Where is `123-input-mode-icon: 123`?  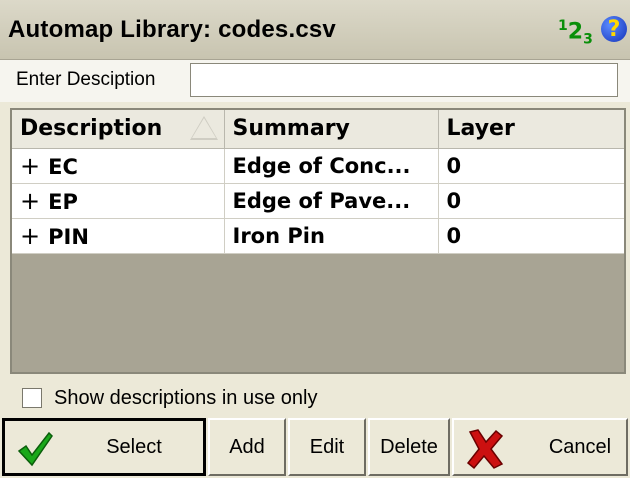
123-input-mode-icon: 123 is located at coordinates (575, 33).